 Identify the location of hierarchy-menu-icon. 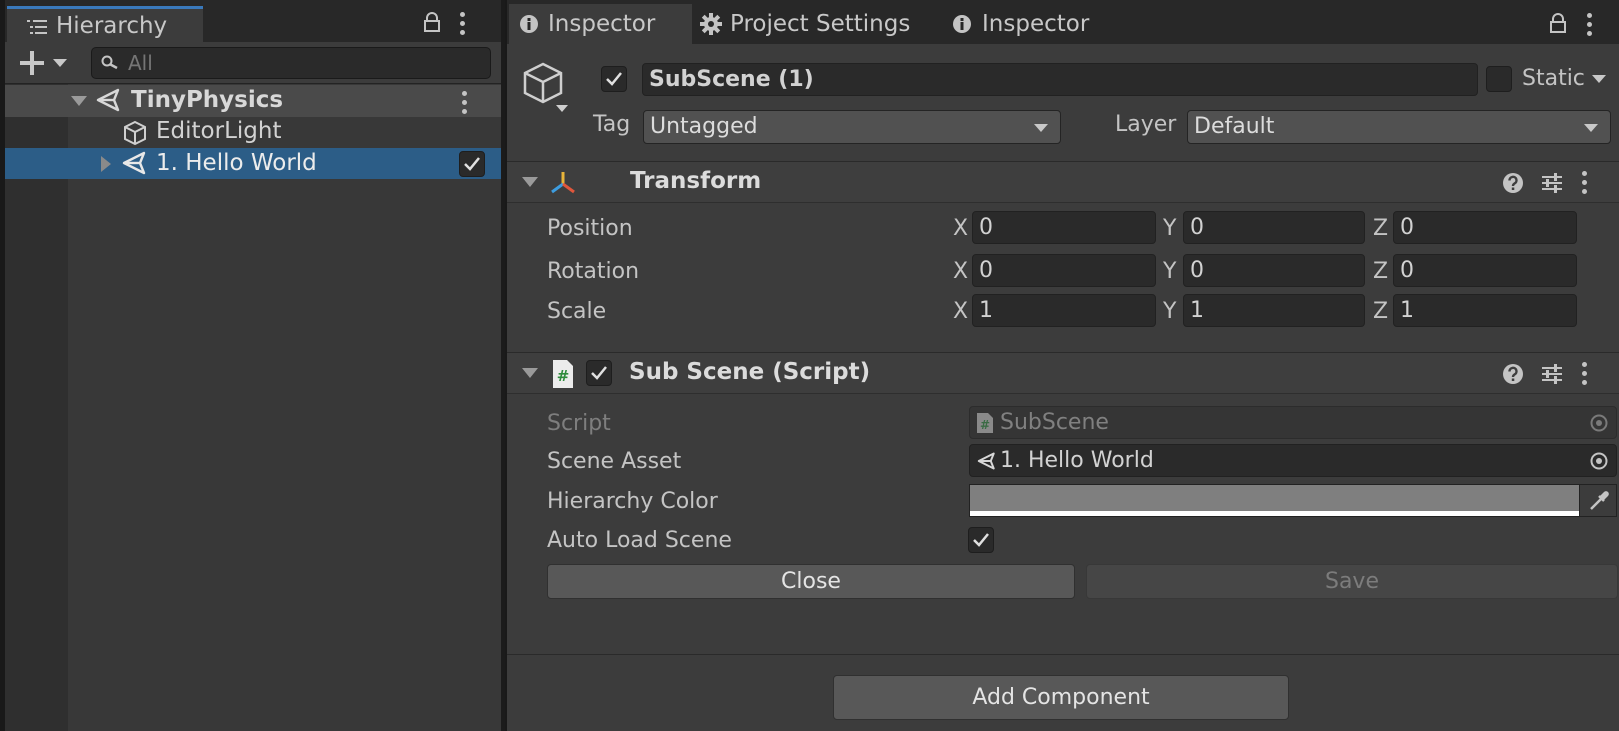
(463, 25).